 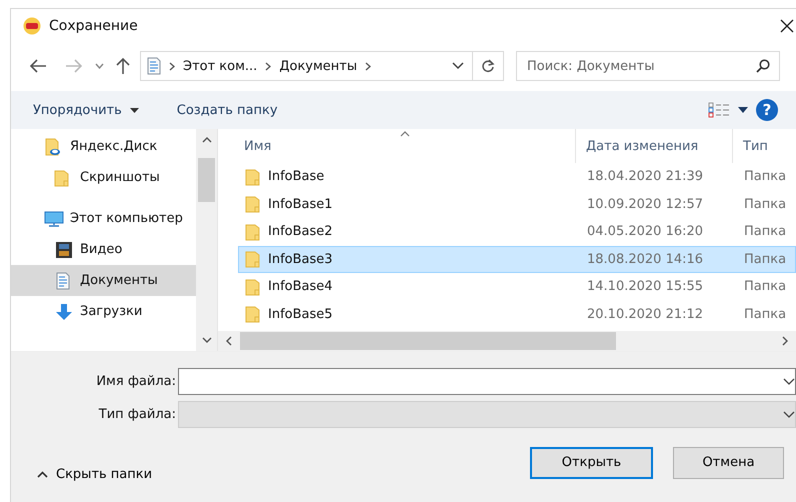 What do you see at coordinates (103, 280) in the screenshot?
I see `sidebar-item: Документы` at bounding box center [103, 280].